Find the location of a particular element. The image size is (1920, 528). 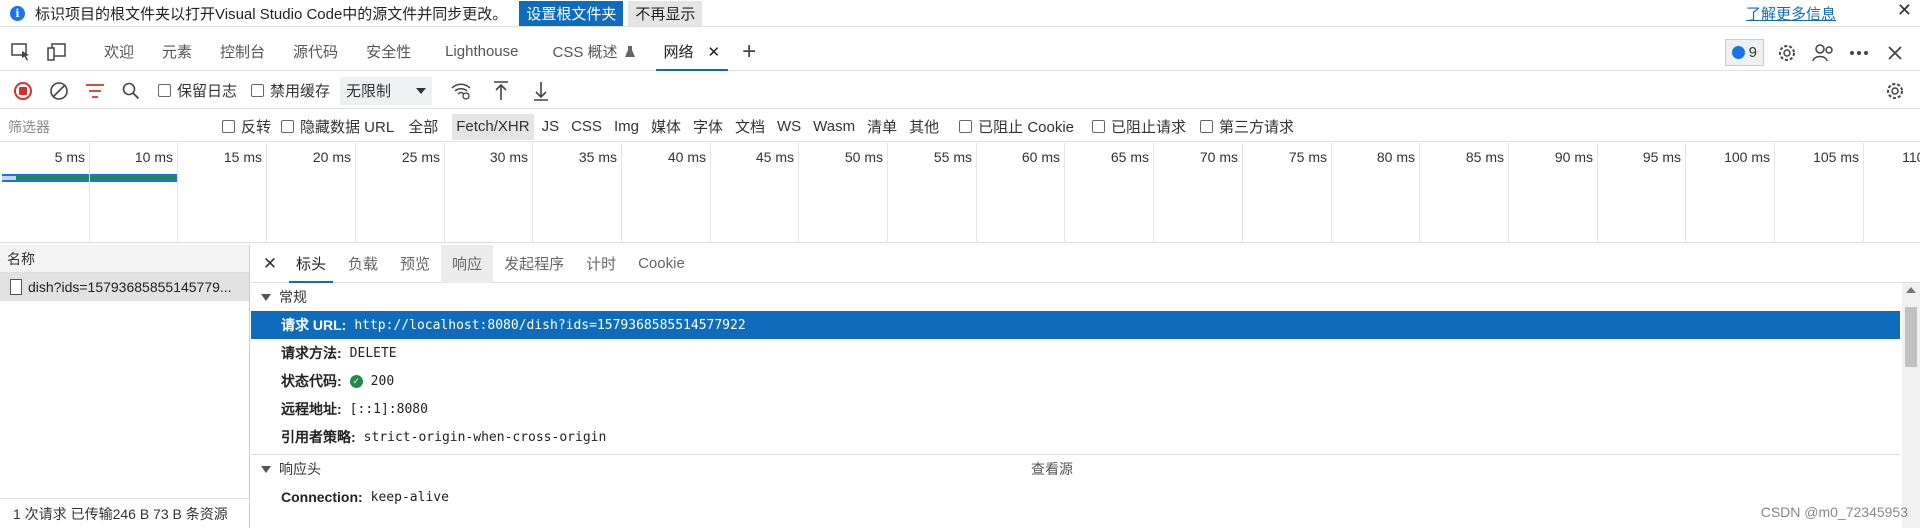

blocked-requests-toggle: 已阻止请求 is located at coordinates (1139, 126).